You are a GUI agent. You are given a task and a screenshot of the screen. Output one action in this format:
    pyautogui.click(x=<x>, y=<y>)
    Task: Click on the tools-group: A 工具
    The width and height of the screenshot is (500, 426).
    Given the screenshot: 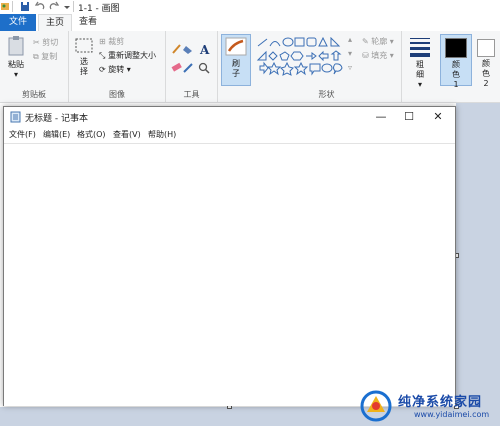 What is the action you would take?
    pyautogui.click(x=192, y=66)
    